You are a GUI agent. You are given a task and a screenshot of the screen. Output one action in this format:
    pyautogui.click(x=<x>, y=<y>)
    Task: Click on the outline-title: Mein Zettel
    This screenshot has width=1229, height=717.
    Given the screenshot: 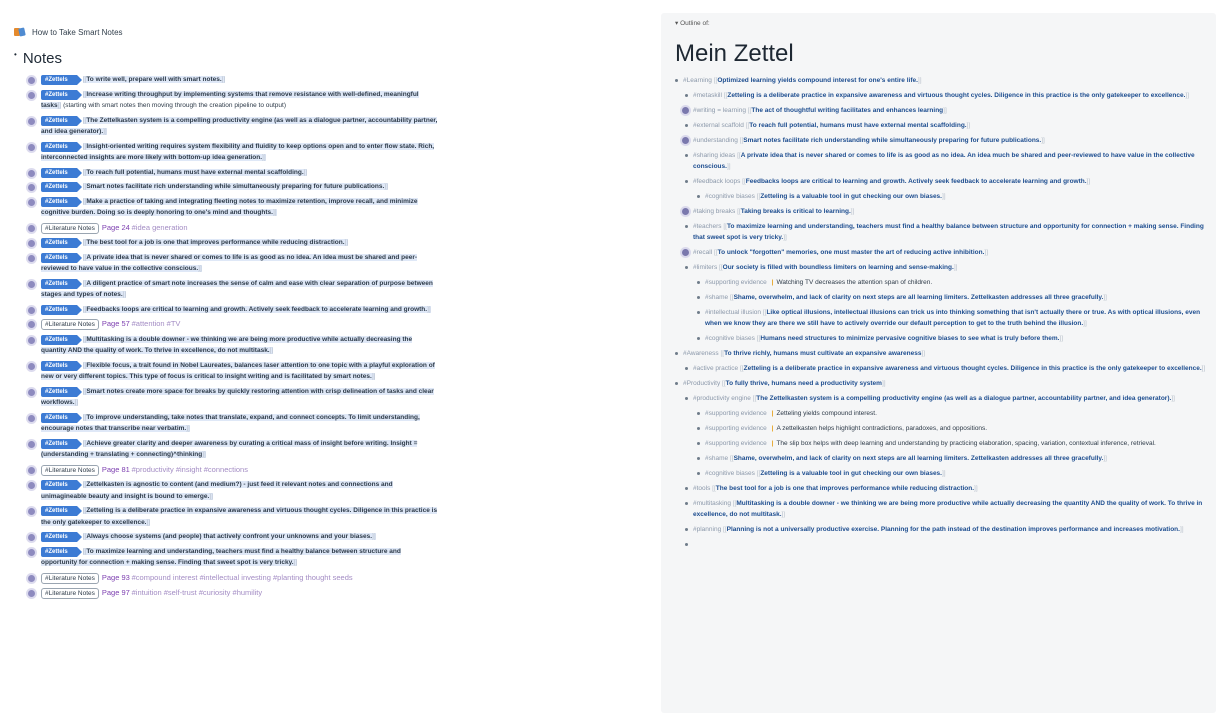 What is the action you would take?
    pyautogui.click(x=945, y=54)
    